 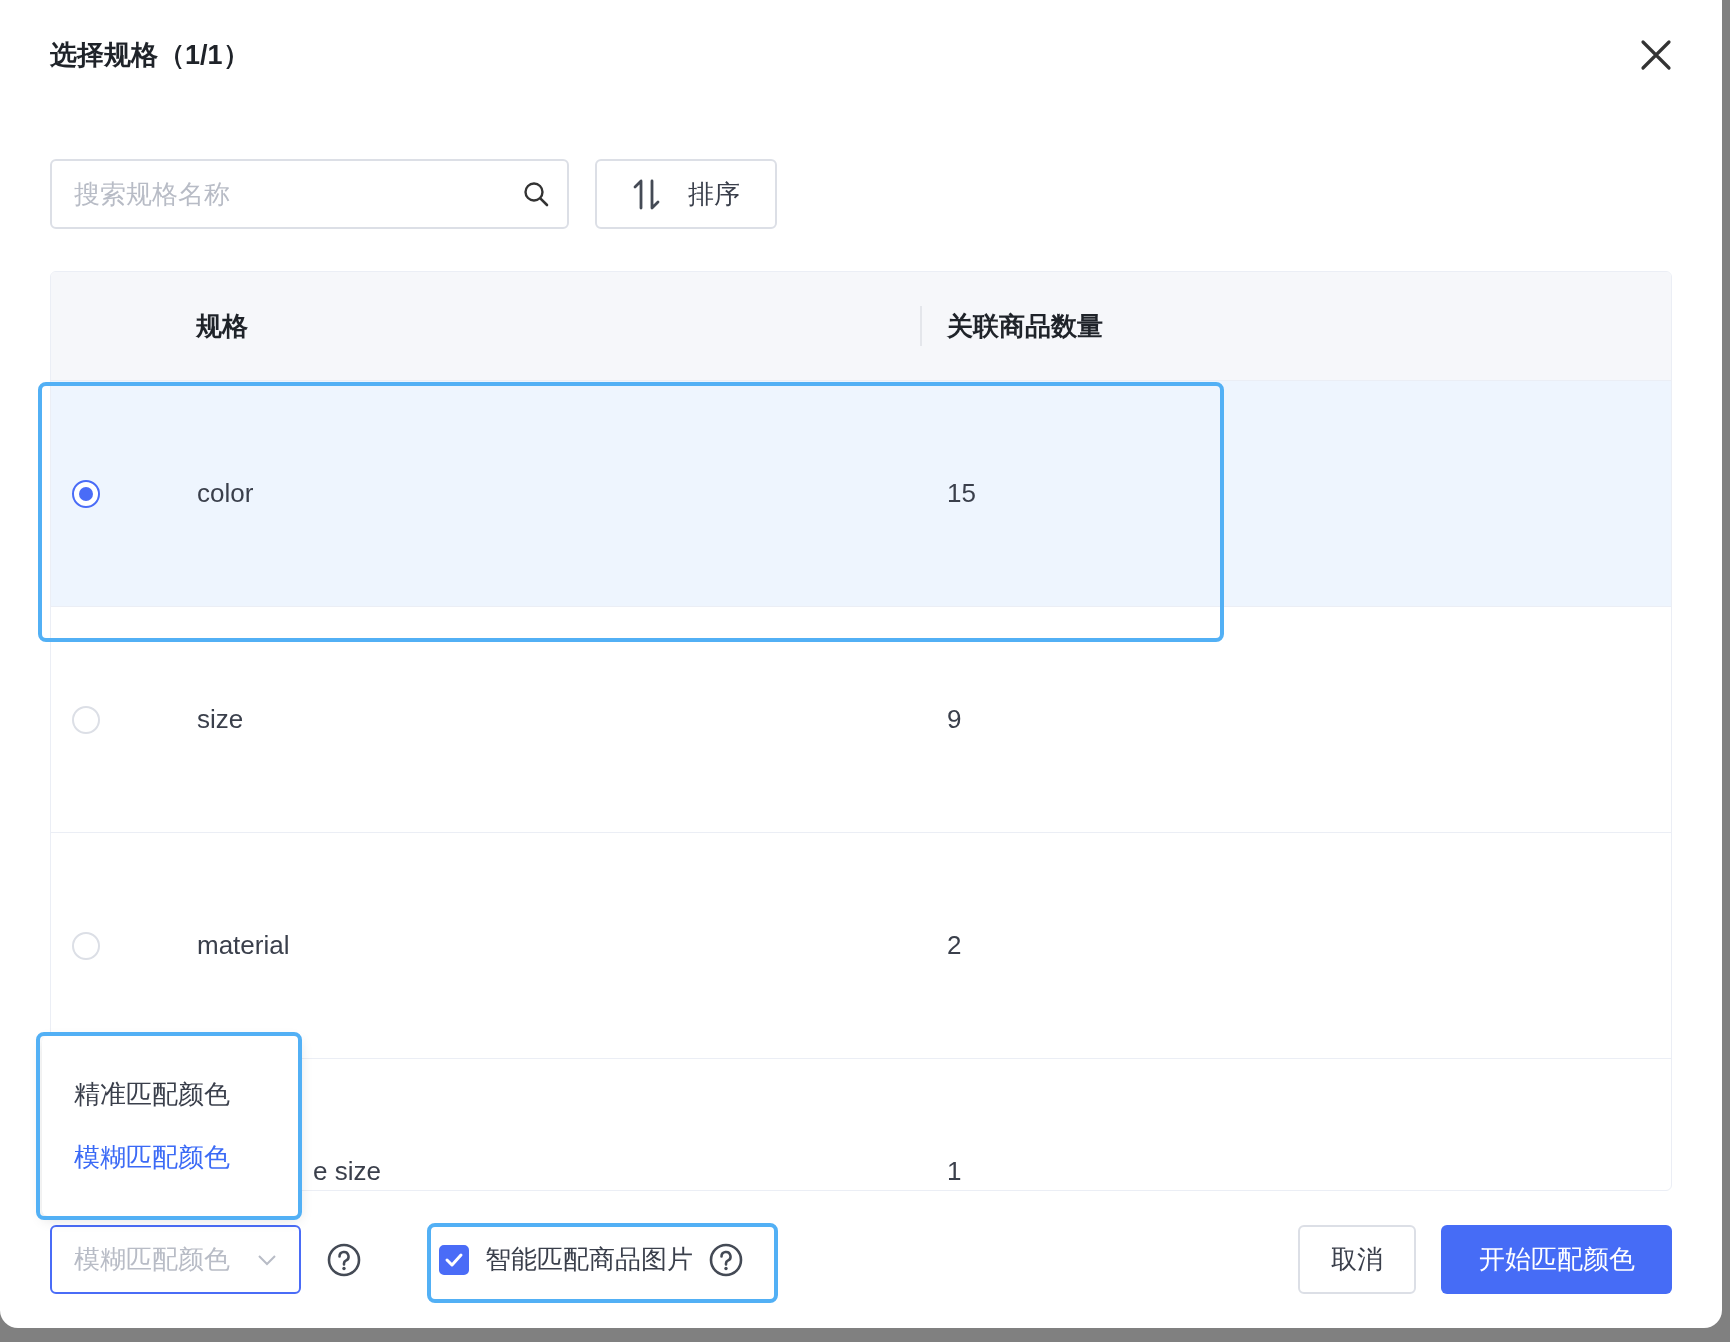 What do you see at coordinates (954, 1171) in the screenshot?
I see `table-cell-text: 1` at bounding box center [954, 1171].